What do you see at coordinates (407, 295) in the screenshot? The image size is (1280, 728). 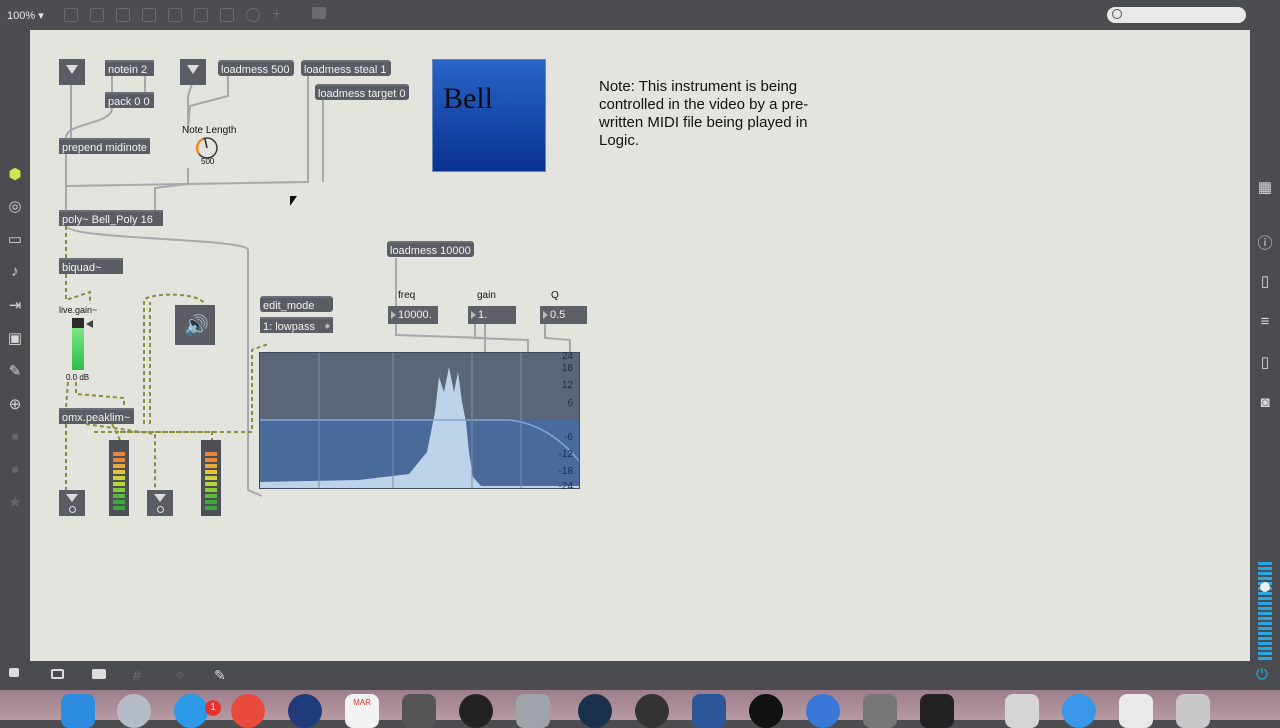 I see `freq-label: freq` at bounding box center [407, 295].